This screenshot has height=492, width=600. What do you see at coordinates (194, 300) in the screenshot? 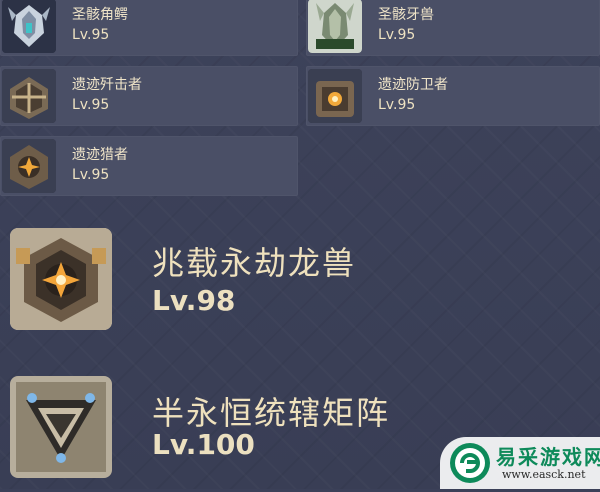
I see `boss-level: Lv.98` at bounding box center [194, 300].